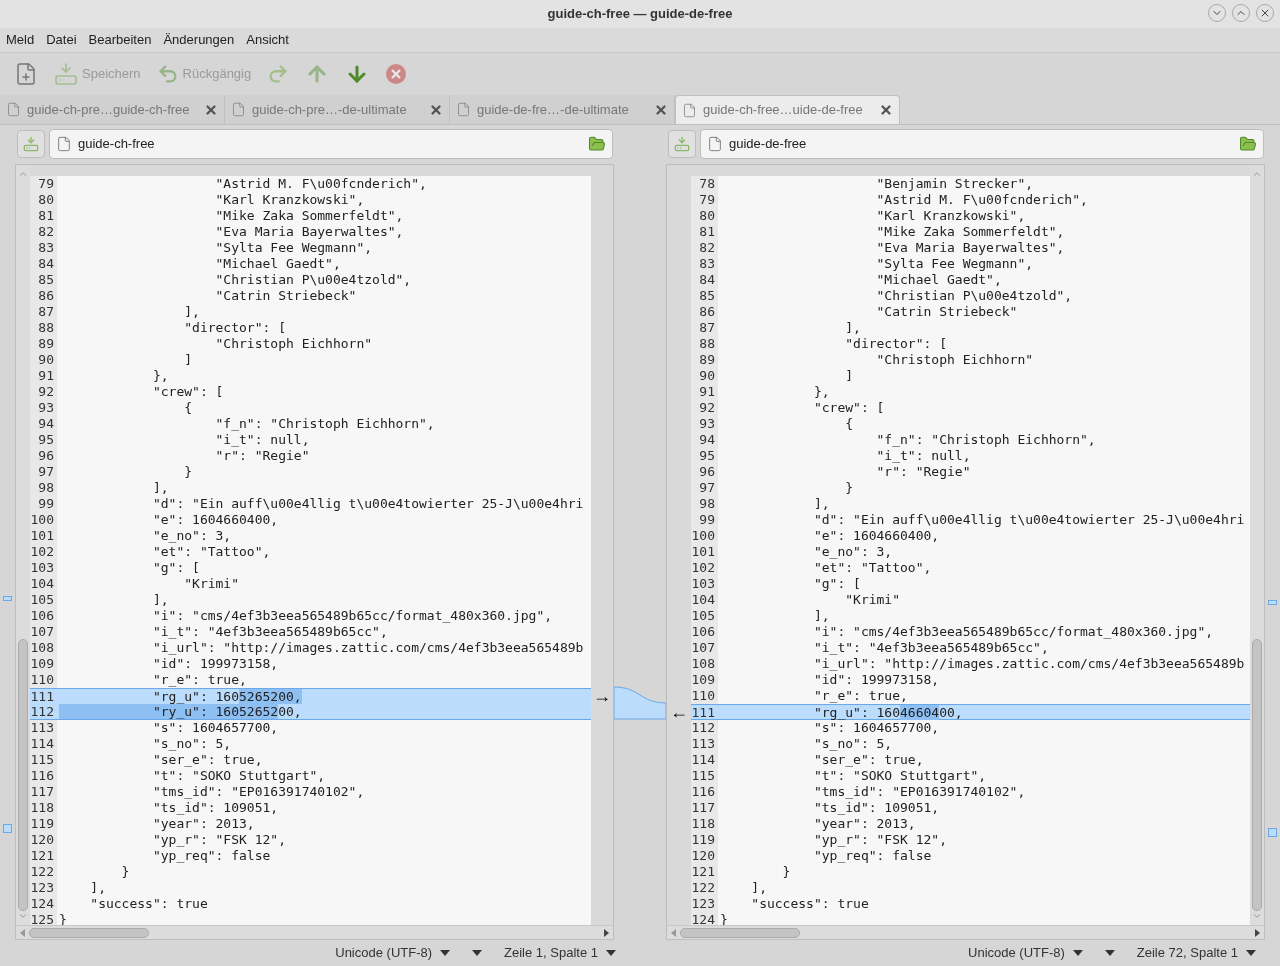  What do you see at coordinates (43, 808) in the screenshot?
I see `line-number: 118` at bounding box center [43, 808].